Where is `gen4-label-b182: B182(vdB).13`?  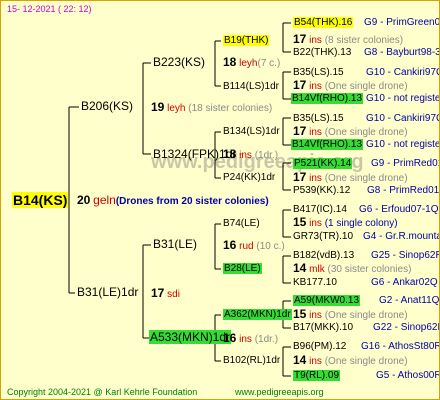
gen4-label-b182: B182(vdB).13 is located at coordinates (324, 255).